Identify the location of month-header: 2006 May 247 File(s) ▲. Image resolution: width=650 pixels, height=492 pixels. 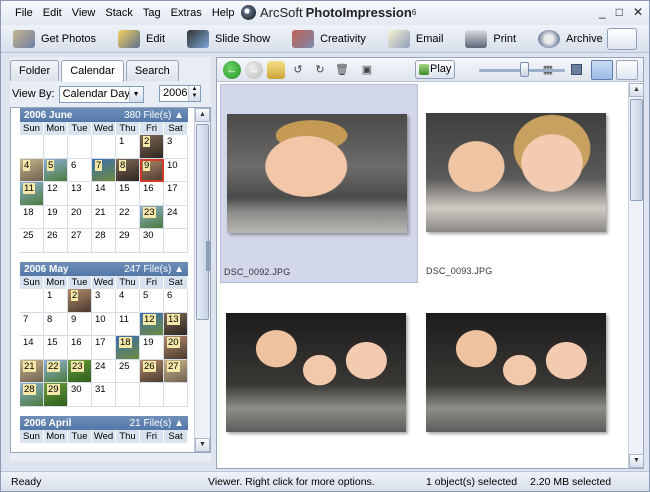
(104, 269).